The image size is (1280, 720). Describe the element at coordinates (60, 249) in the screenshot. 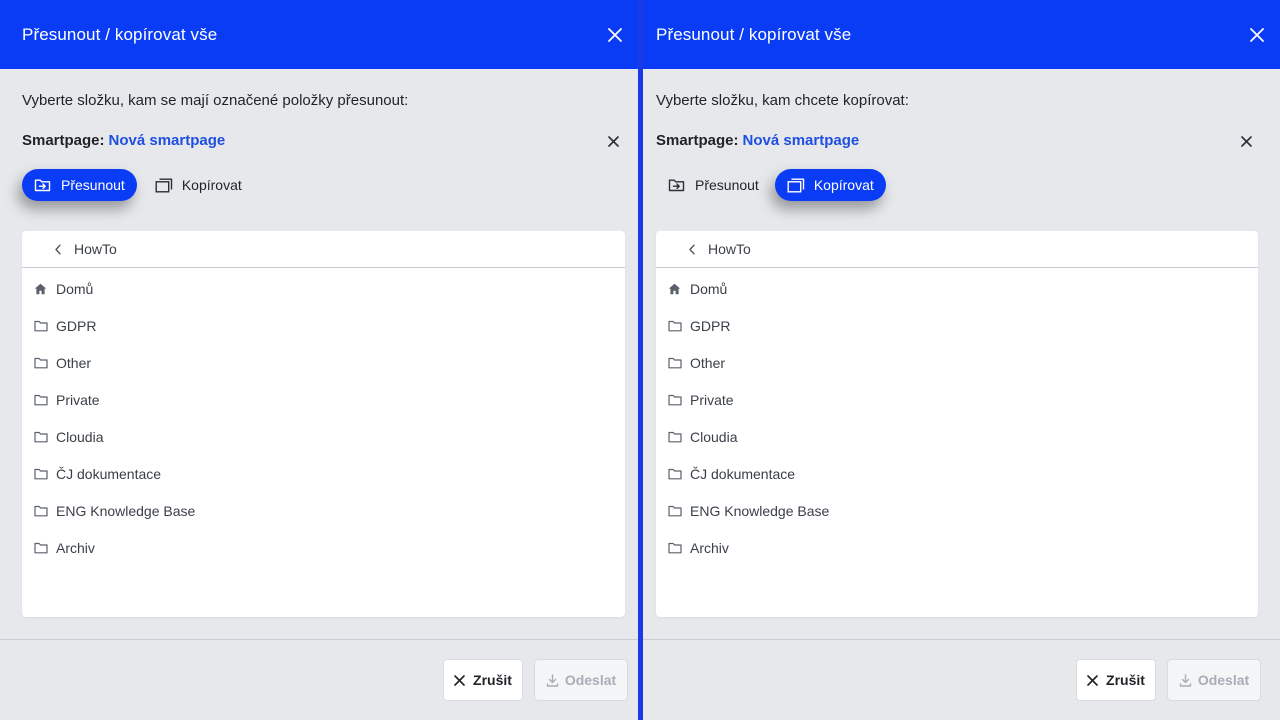

I see `chevron-left-icon` at that location.